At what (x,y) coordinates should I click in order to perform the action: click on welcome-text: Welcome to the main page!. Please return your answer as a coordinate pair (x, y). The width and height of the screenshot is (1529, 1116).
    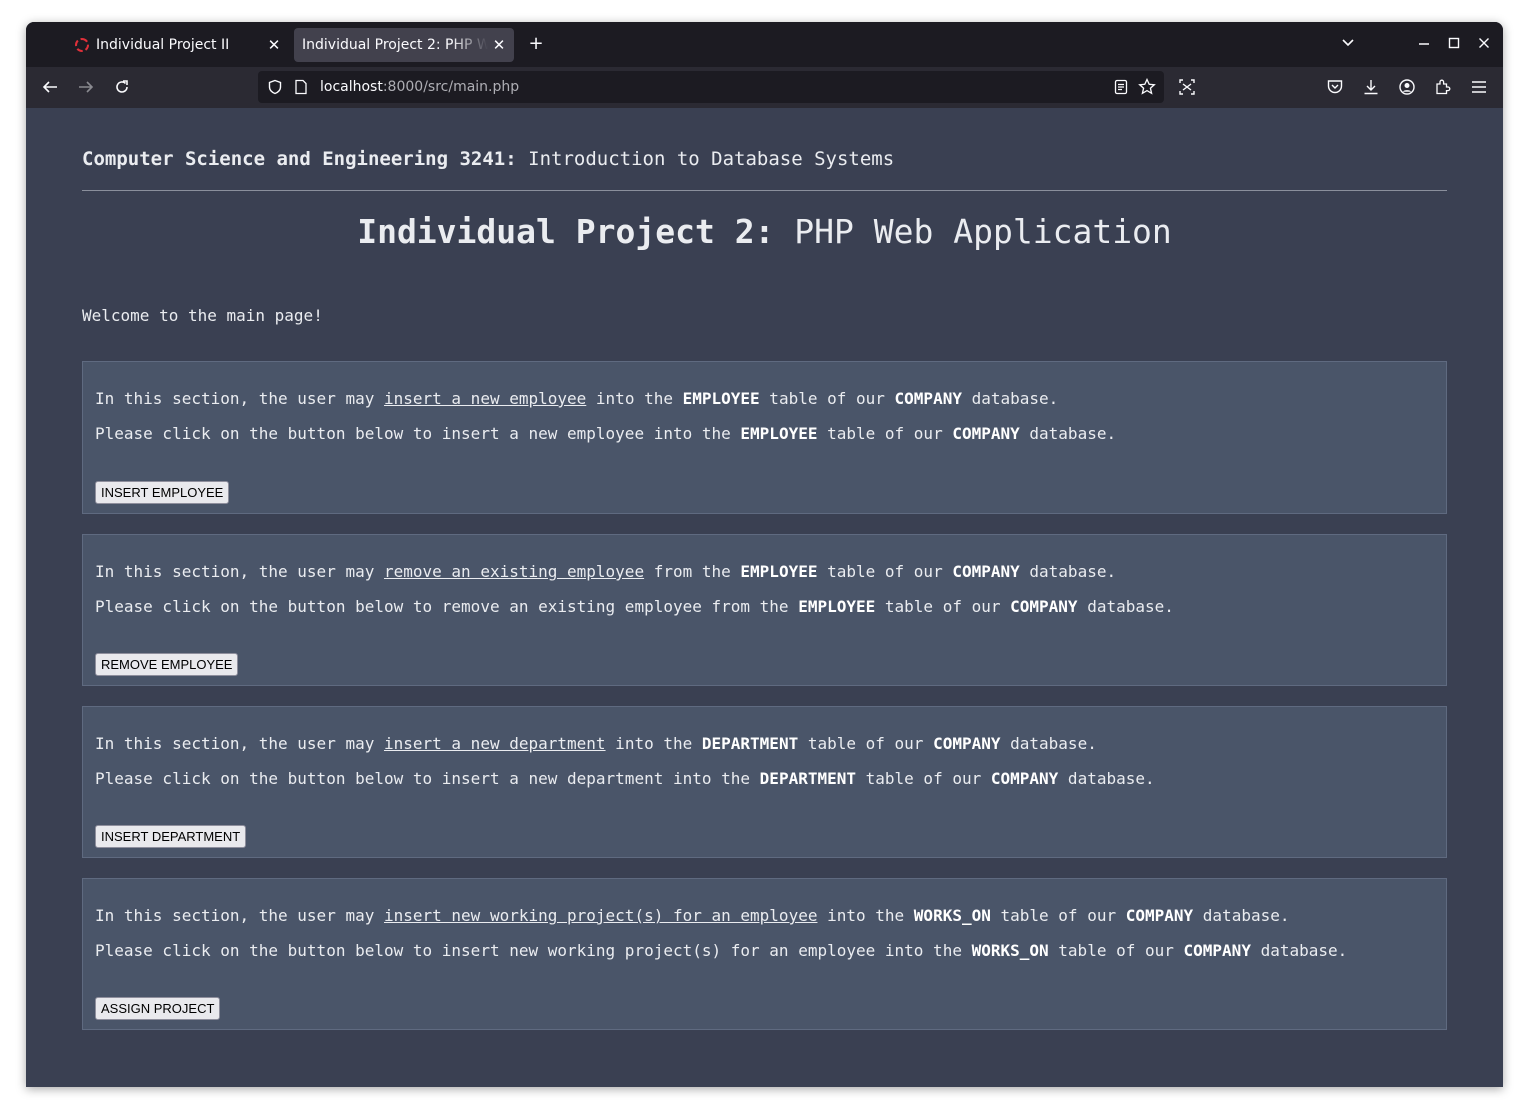
    Looking at the image, I should click on (202, 315).